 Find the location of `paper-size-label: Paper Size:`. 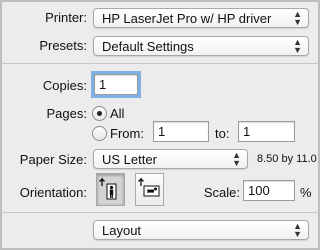

paper-size-label: Paper Size: is located at coordinates (53, 159).